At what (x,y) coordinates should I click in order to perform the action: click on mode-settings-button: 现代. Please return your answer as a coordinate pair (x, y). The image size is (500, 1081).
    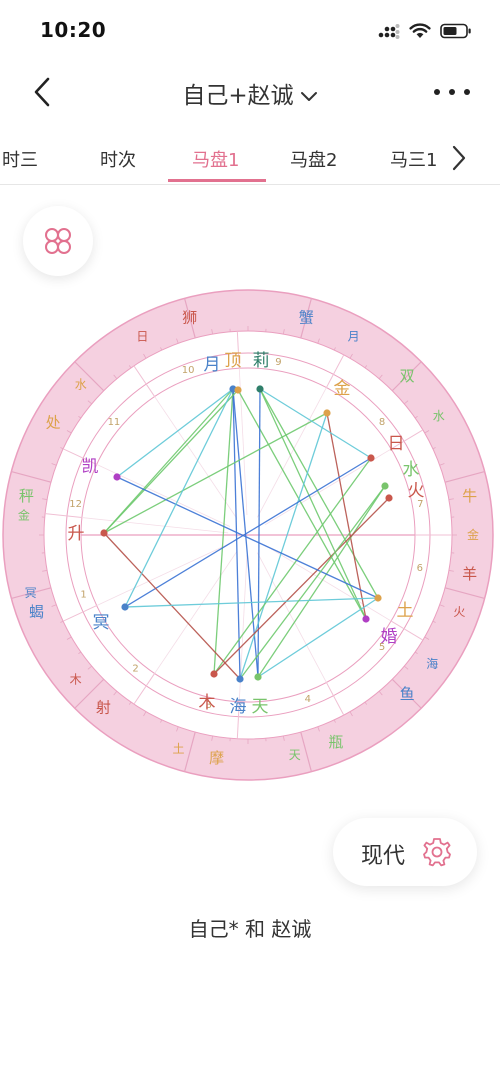
    Looking at the image, I should click on (405, 852).